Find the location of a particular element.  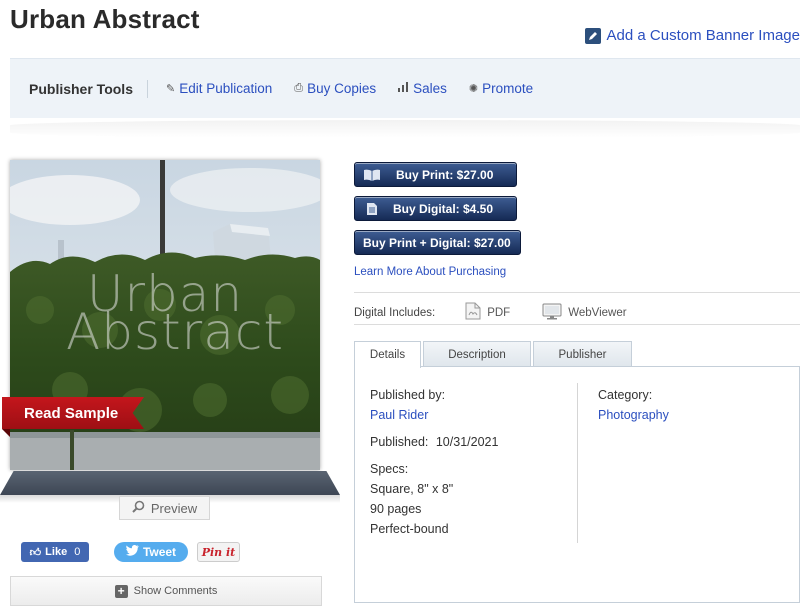

monitor-icon is located at coordinates (552, 313).